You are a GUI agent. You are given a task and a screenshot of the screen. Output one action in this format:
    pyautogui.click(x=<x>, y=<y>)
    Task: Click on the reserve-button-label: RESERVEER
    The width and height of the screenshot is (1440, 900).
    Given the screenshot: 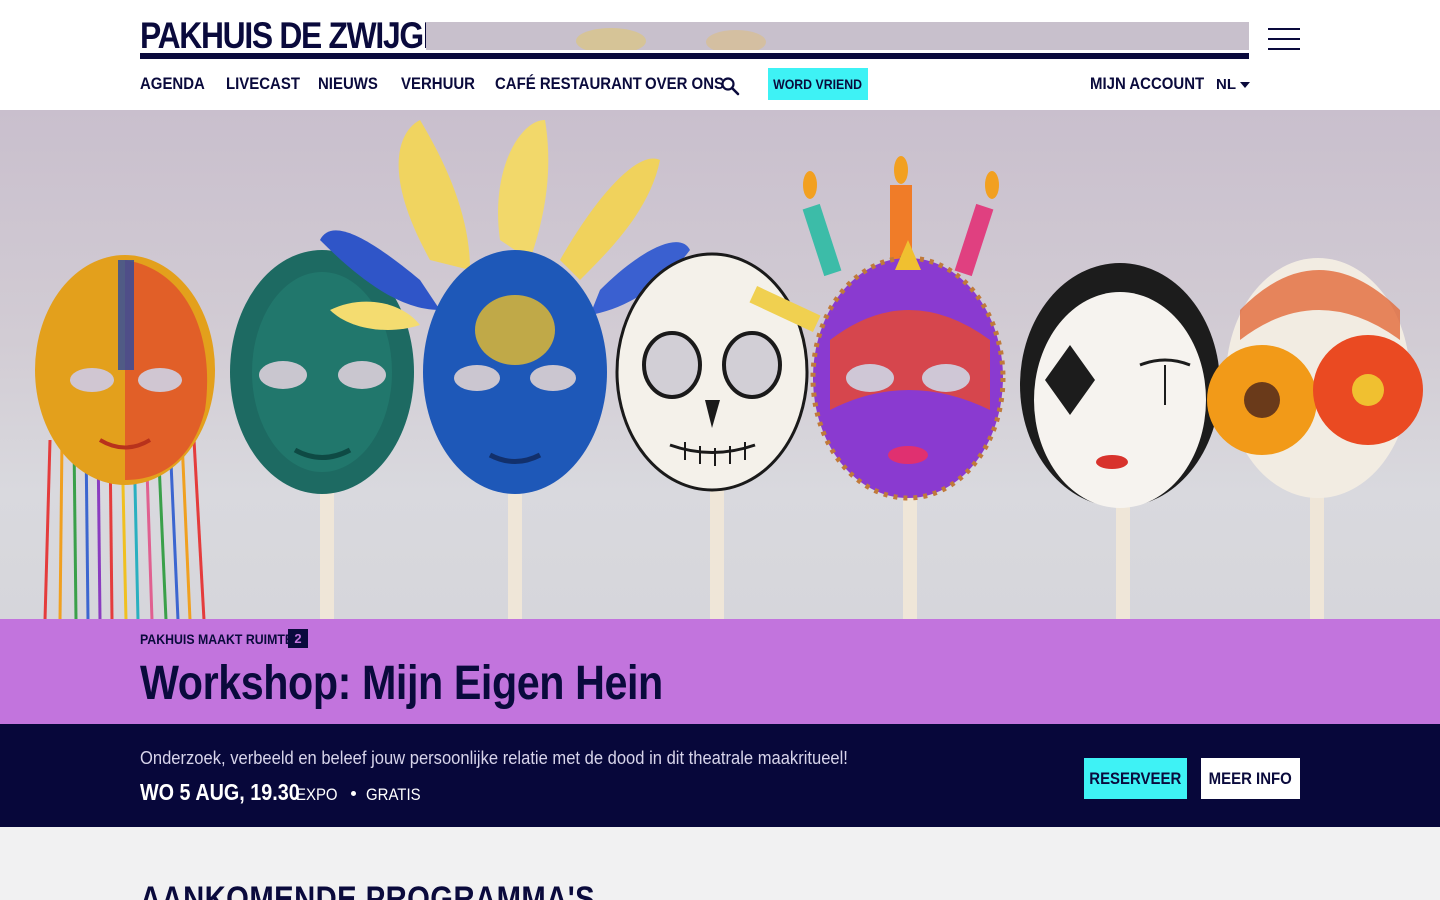 What is the action you would take?
    pyautogui.click(x=1135, y=778)
    